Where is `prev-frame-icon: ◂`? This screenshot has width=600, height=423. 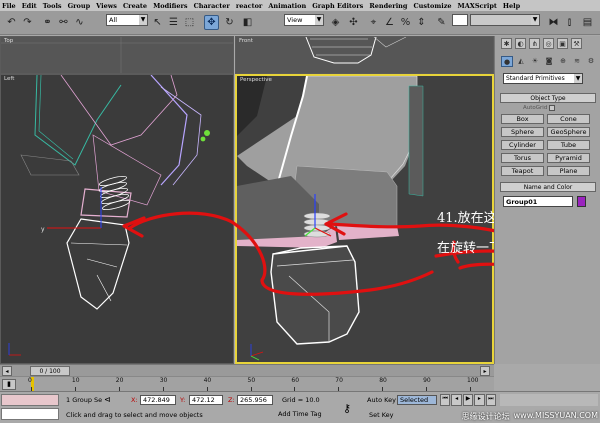 prev-frame-icon: ◂ is located at coordinates (456, 400).